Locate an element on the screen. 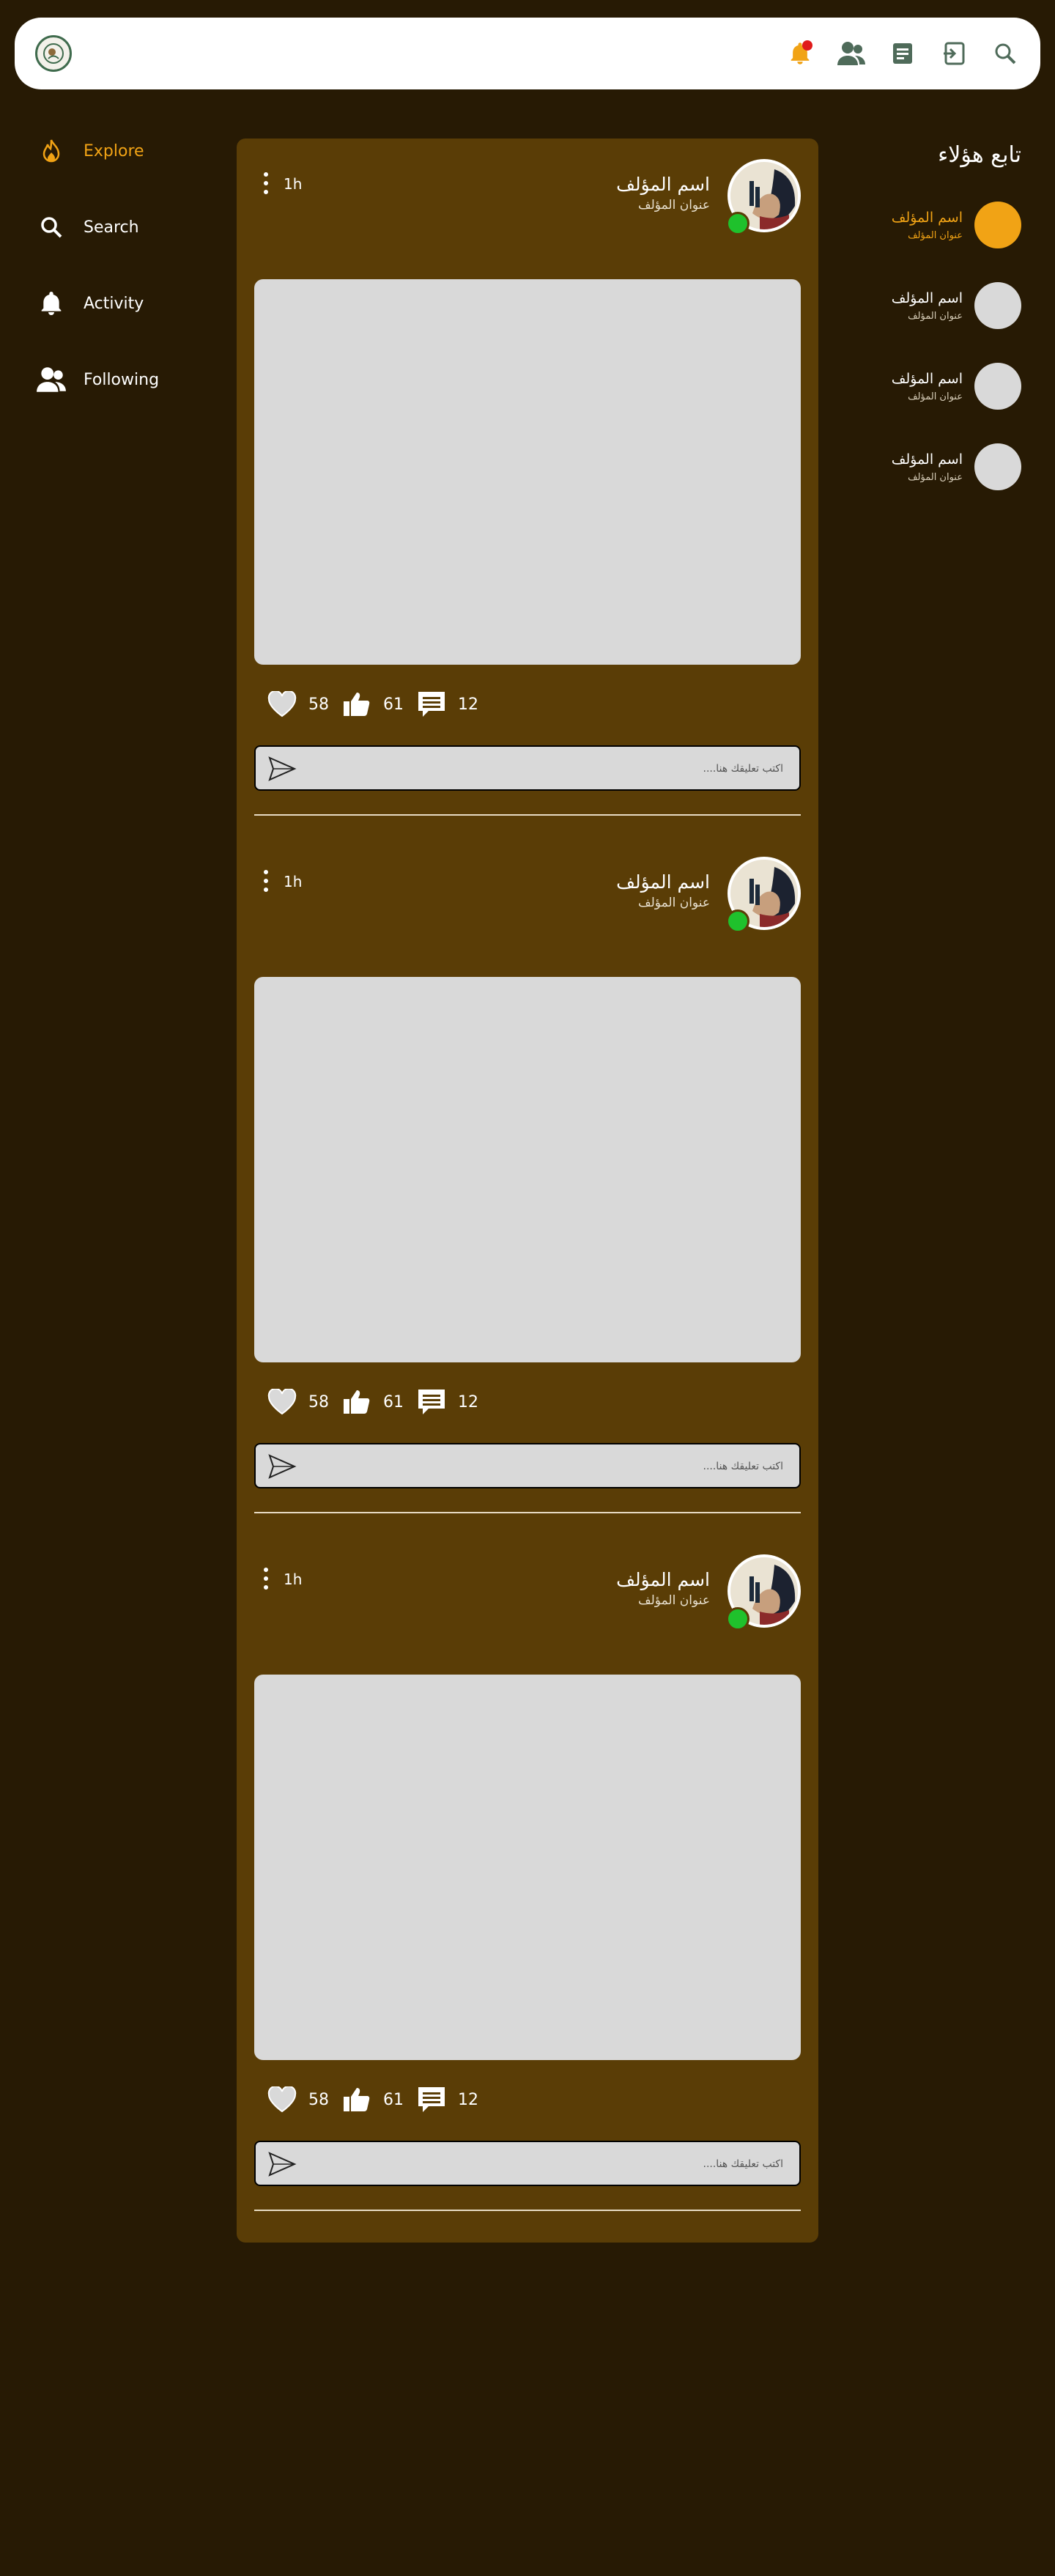  fire-icon is located at coordinates (51, 151).